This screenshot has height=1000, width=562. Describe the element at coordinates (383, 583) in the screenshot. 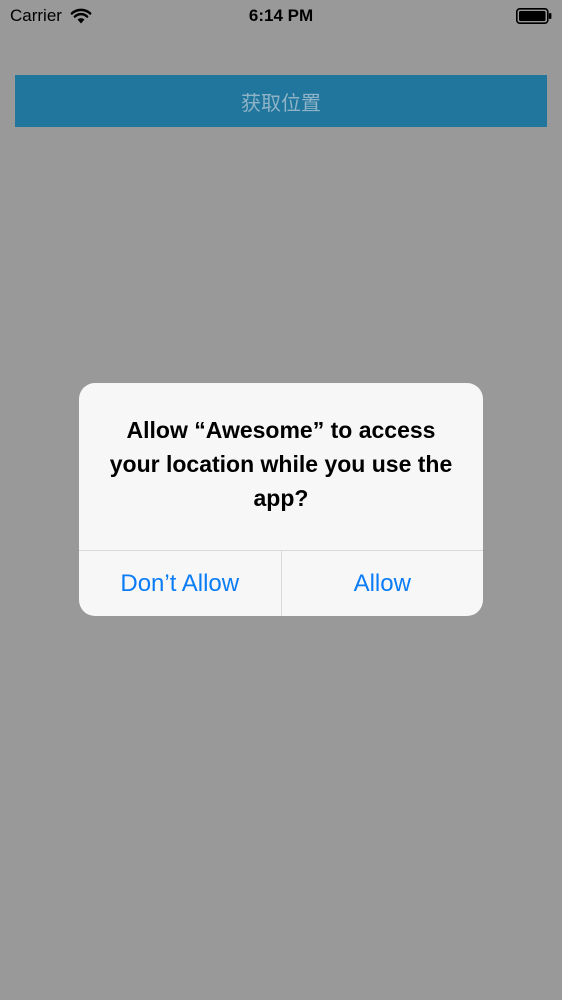

I see `allow-button: Allow` at that location.